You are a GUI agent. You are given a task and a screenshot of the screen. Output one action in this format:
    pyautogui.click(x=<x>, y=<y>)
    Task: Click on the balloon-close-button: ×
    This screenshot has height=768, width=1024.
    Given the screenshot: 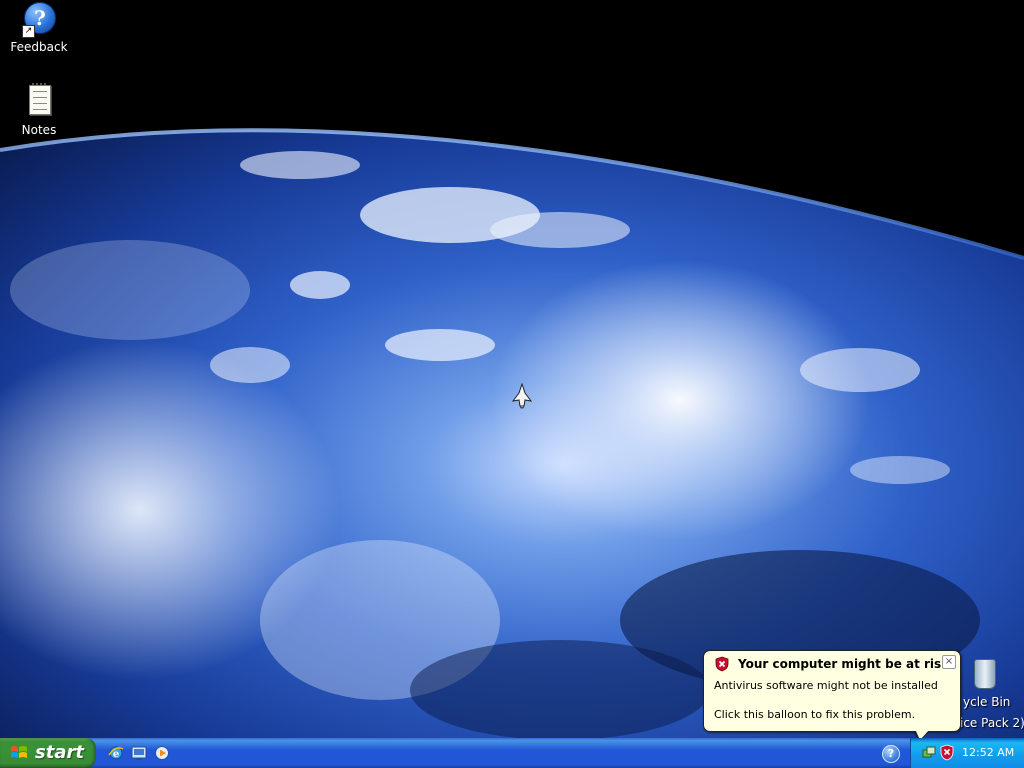 What is the action you would take?
    pyautogui.click(x=949, y=662)
    